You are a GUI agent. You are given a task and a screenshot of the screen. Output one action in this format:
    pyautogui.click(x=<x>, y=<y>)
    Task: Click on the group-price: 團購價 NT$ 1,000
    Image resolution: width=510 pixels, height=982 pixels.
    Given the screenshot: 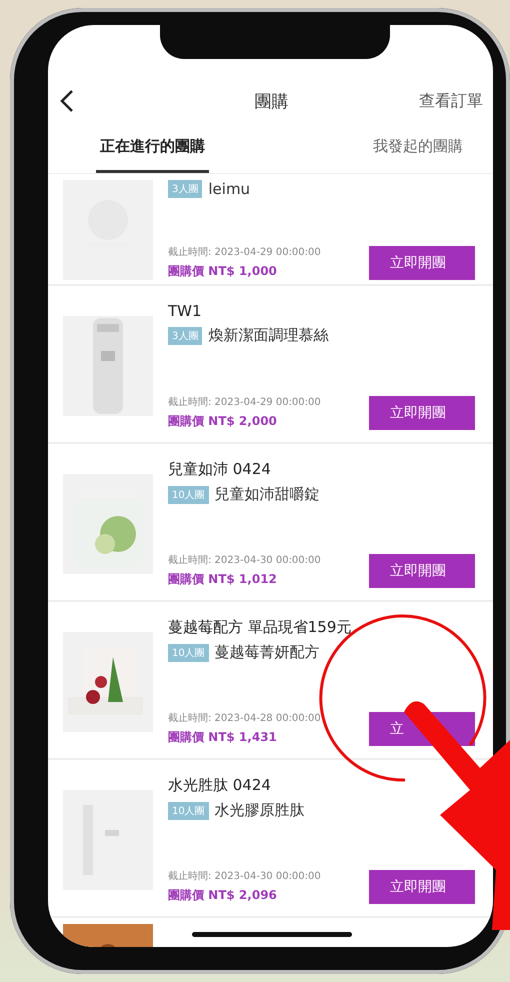 What is the action you would take?
    pyautogui.click(x=223, y=271)
    